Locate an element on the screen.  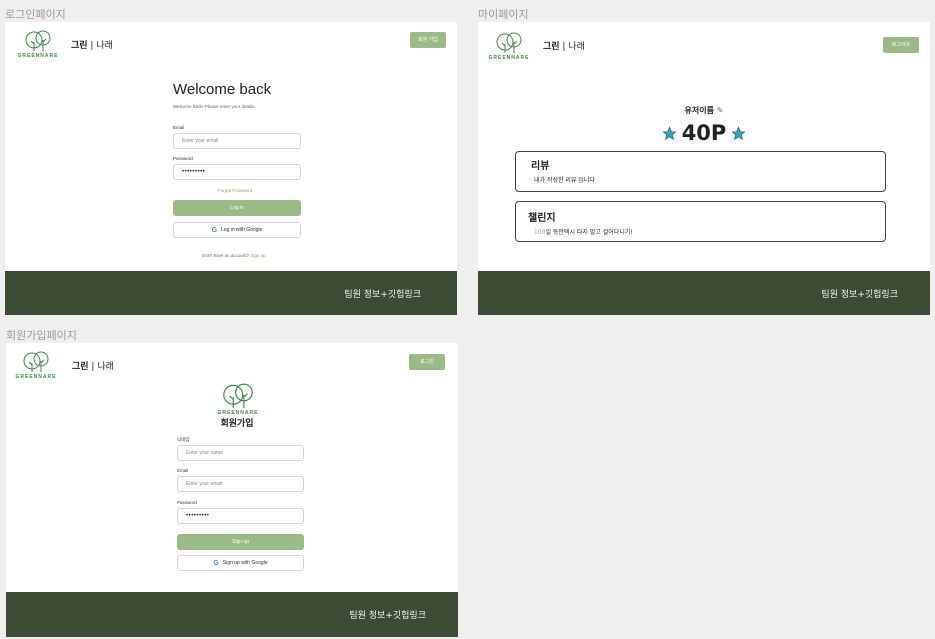
google-login-label: Log in with Google is located at coordinates (242, 230).